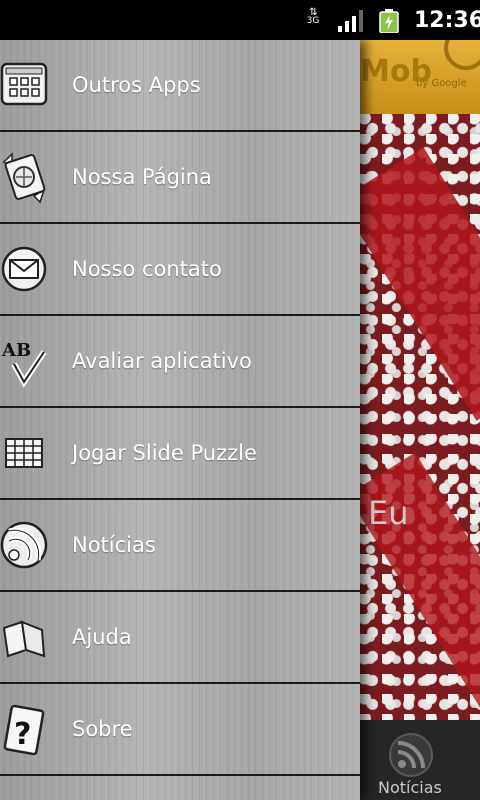 Image resolution: width=480 pixels, height=800 pixels. What do you see at coordinates (147, 269) in the screenshot?
I see `menu-label: Nosso contato` at bounding box center [147, 269].